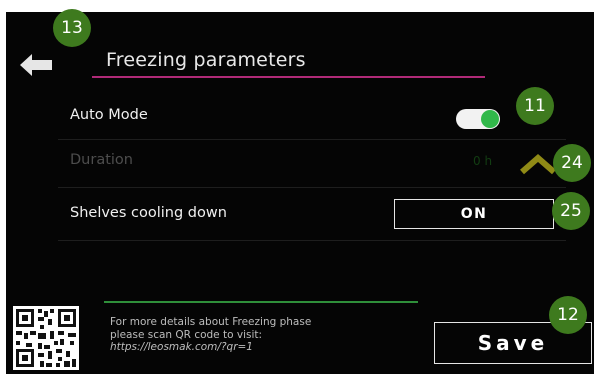 The height and width of the screenshot is (377, 603). Describe the element at coordinates (46, 338) in the screenshot. I see `qr-code-icon` at that location.